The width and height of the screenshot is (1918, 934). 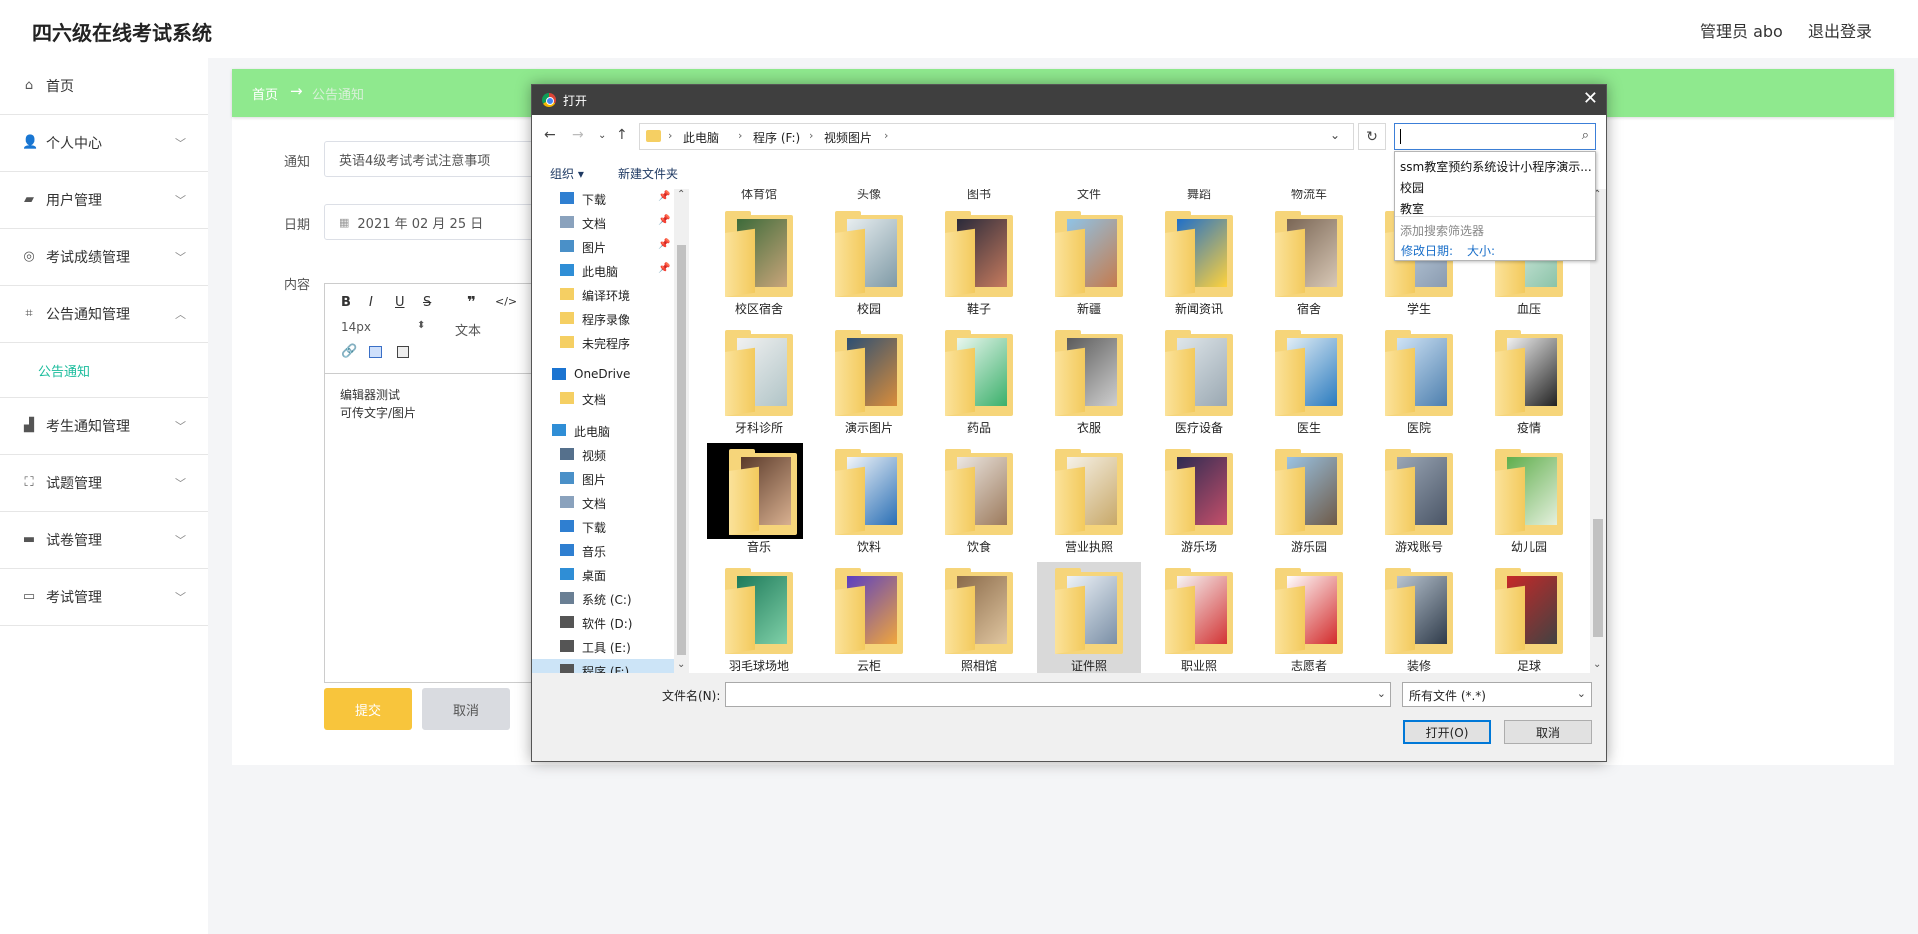 I want to click on nav-item: 图片, so click(x=607, y=479).